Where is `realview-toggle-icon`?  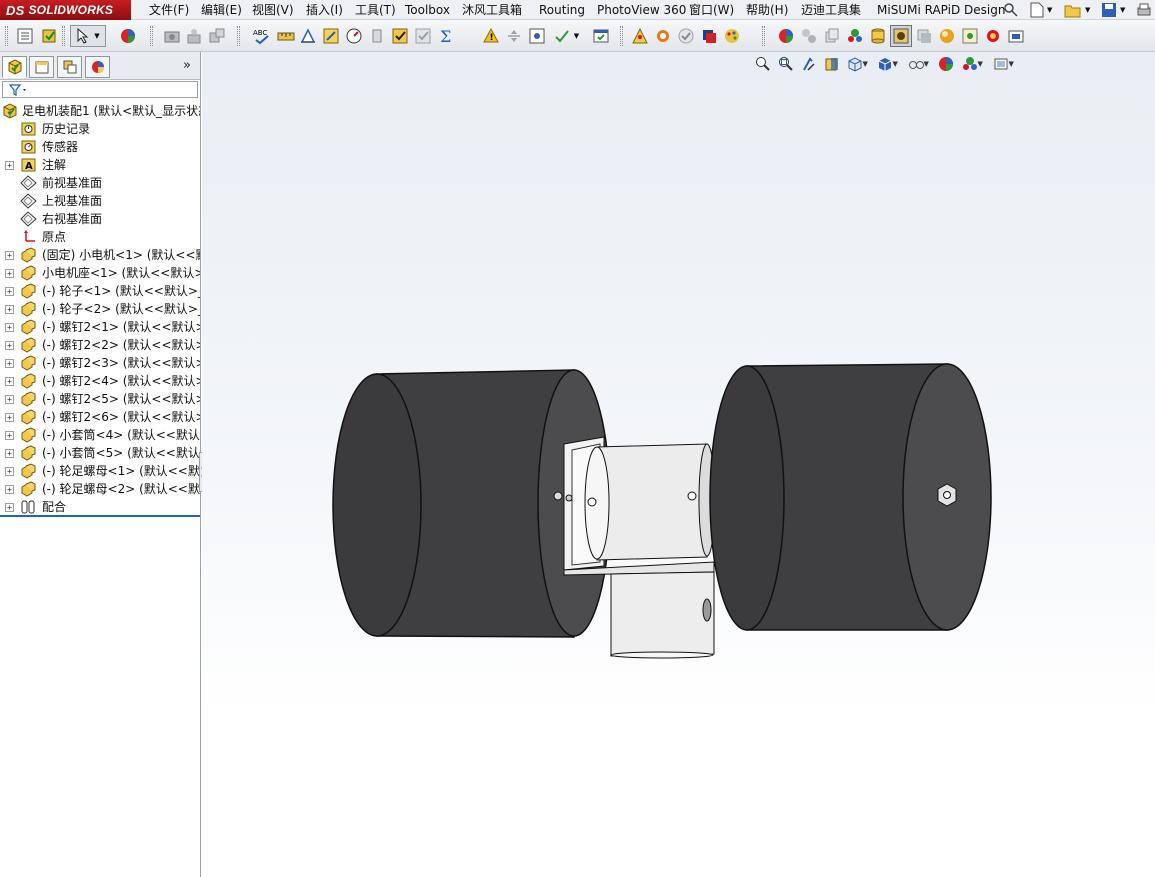
realview-toggle-icon is located at coordinates (901, 36).